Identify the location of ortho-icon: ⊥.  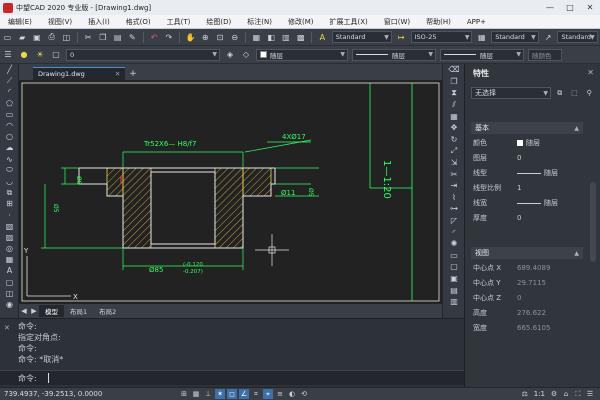
(208, 394).